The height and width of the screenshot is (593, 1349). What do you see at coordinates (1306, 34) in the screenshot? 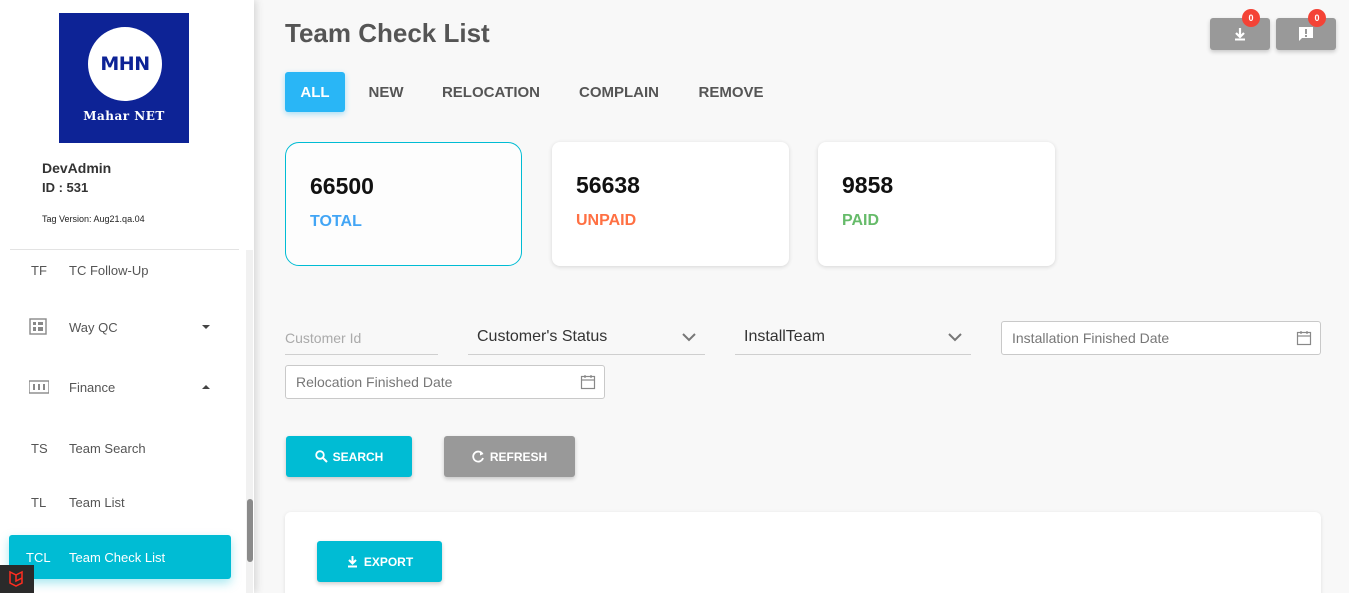
I see `feedback-icon` at bounding box center [1306, 34].